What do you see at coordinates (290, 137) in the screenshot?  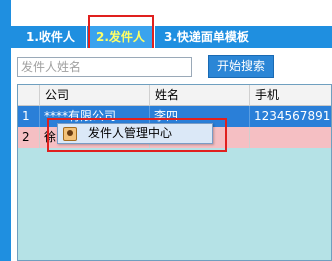 I see `phone-cell` at bounding box center [290, 137].